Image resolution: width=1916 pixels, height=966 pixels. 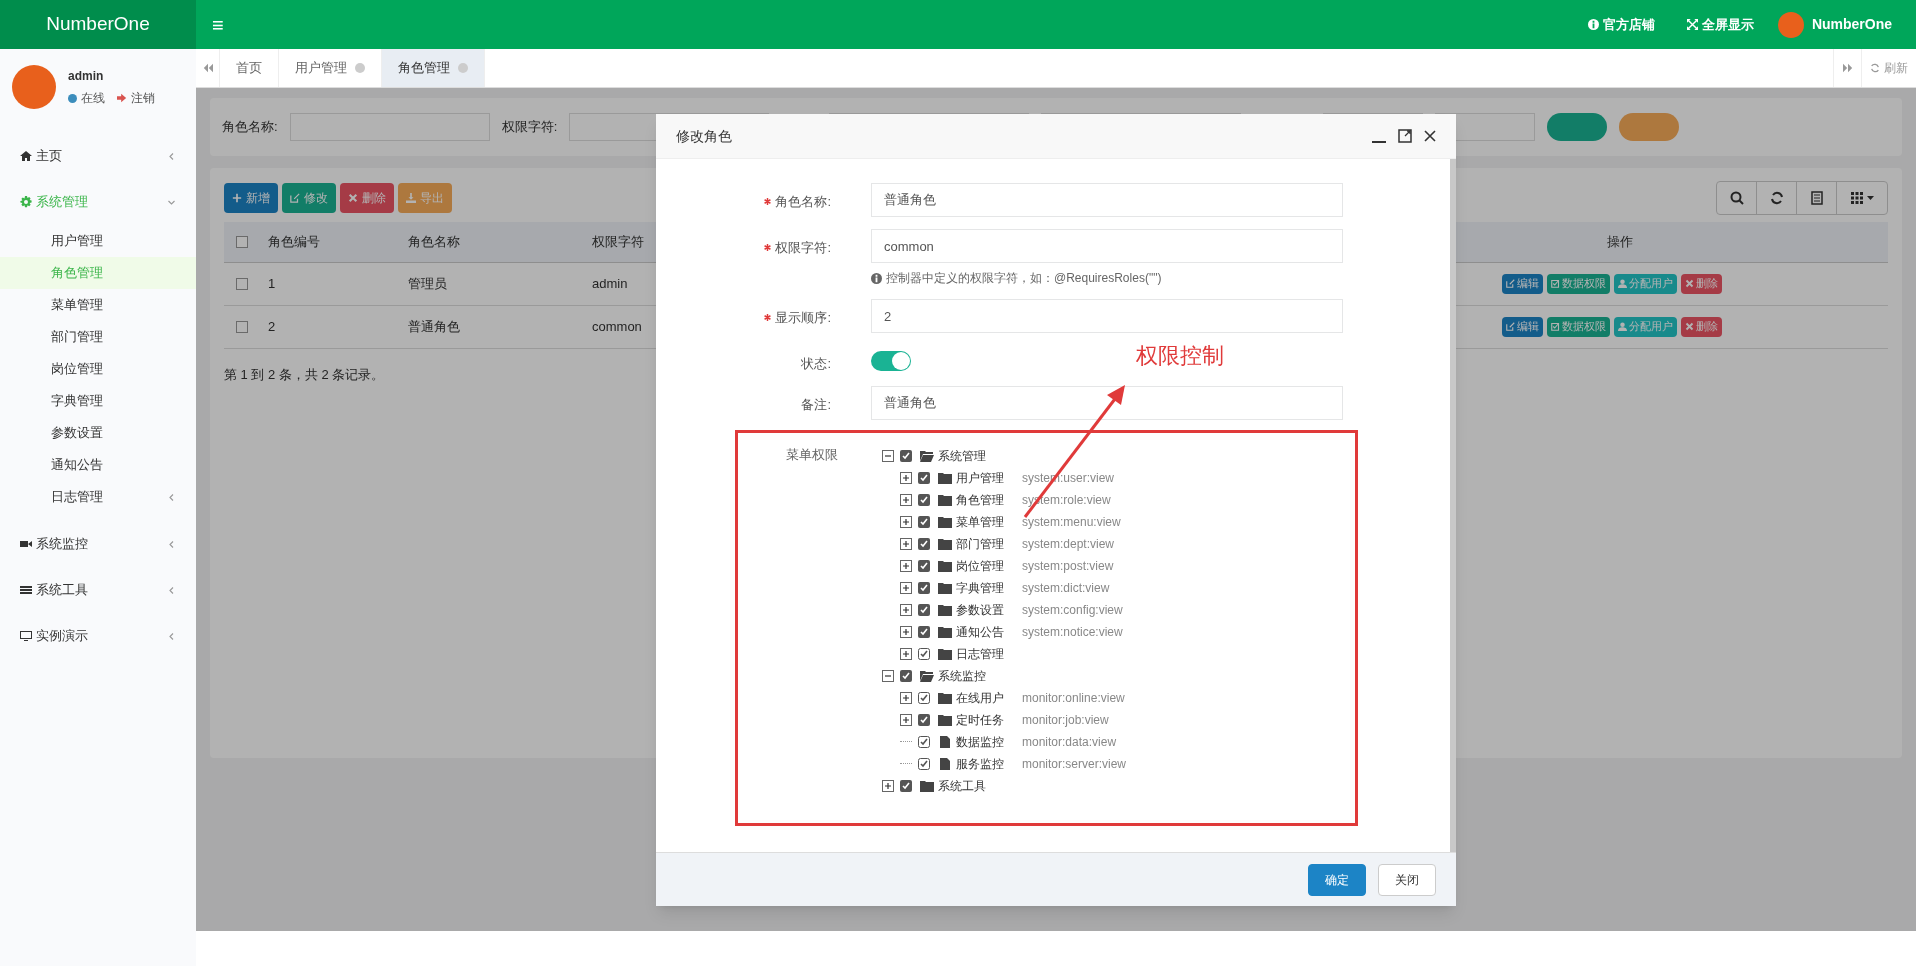 What do you see at coordinates (1180, 356) in the screenshot?
I see `annotation-text: 权限控制` at bounding box center [1180, 356].